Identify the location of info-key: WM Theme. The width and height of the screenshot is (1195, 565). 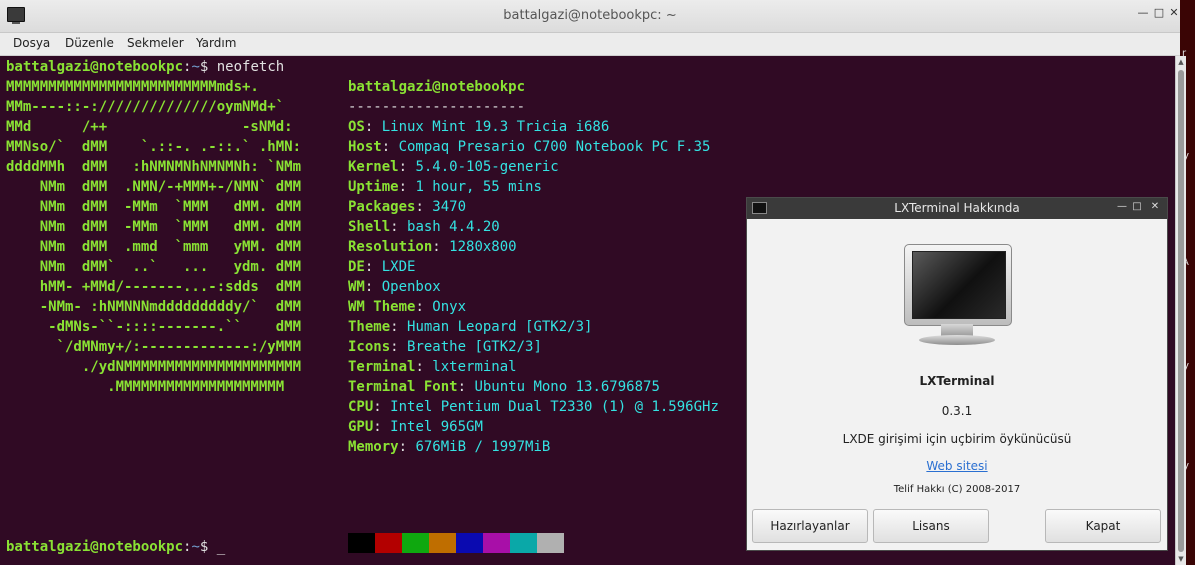
(382, 307).